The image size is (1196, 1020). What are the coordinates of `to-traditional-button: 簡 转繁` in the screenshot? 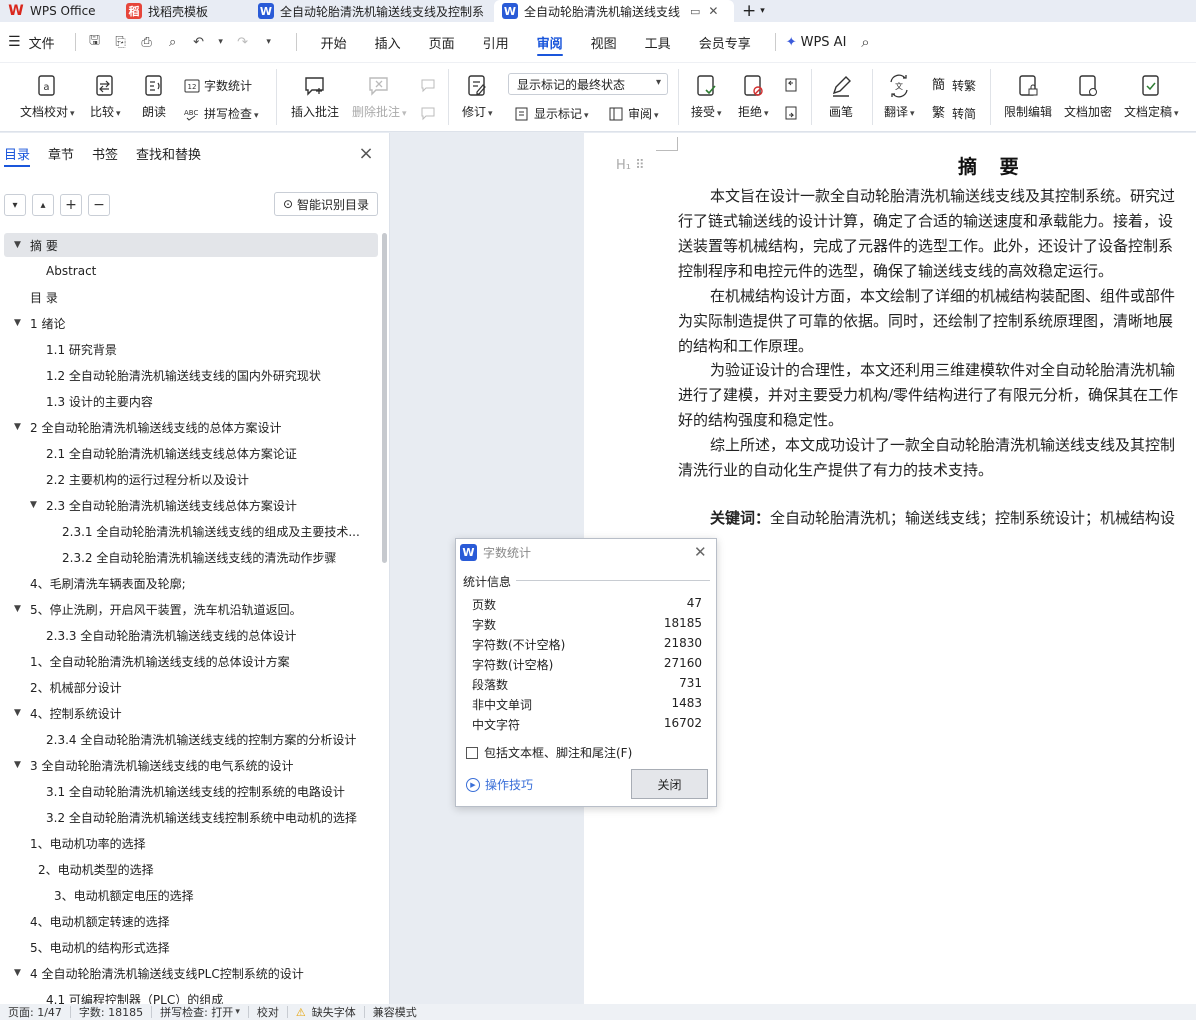 It's located at (954, 85).